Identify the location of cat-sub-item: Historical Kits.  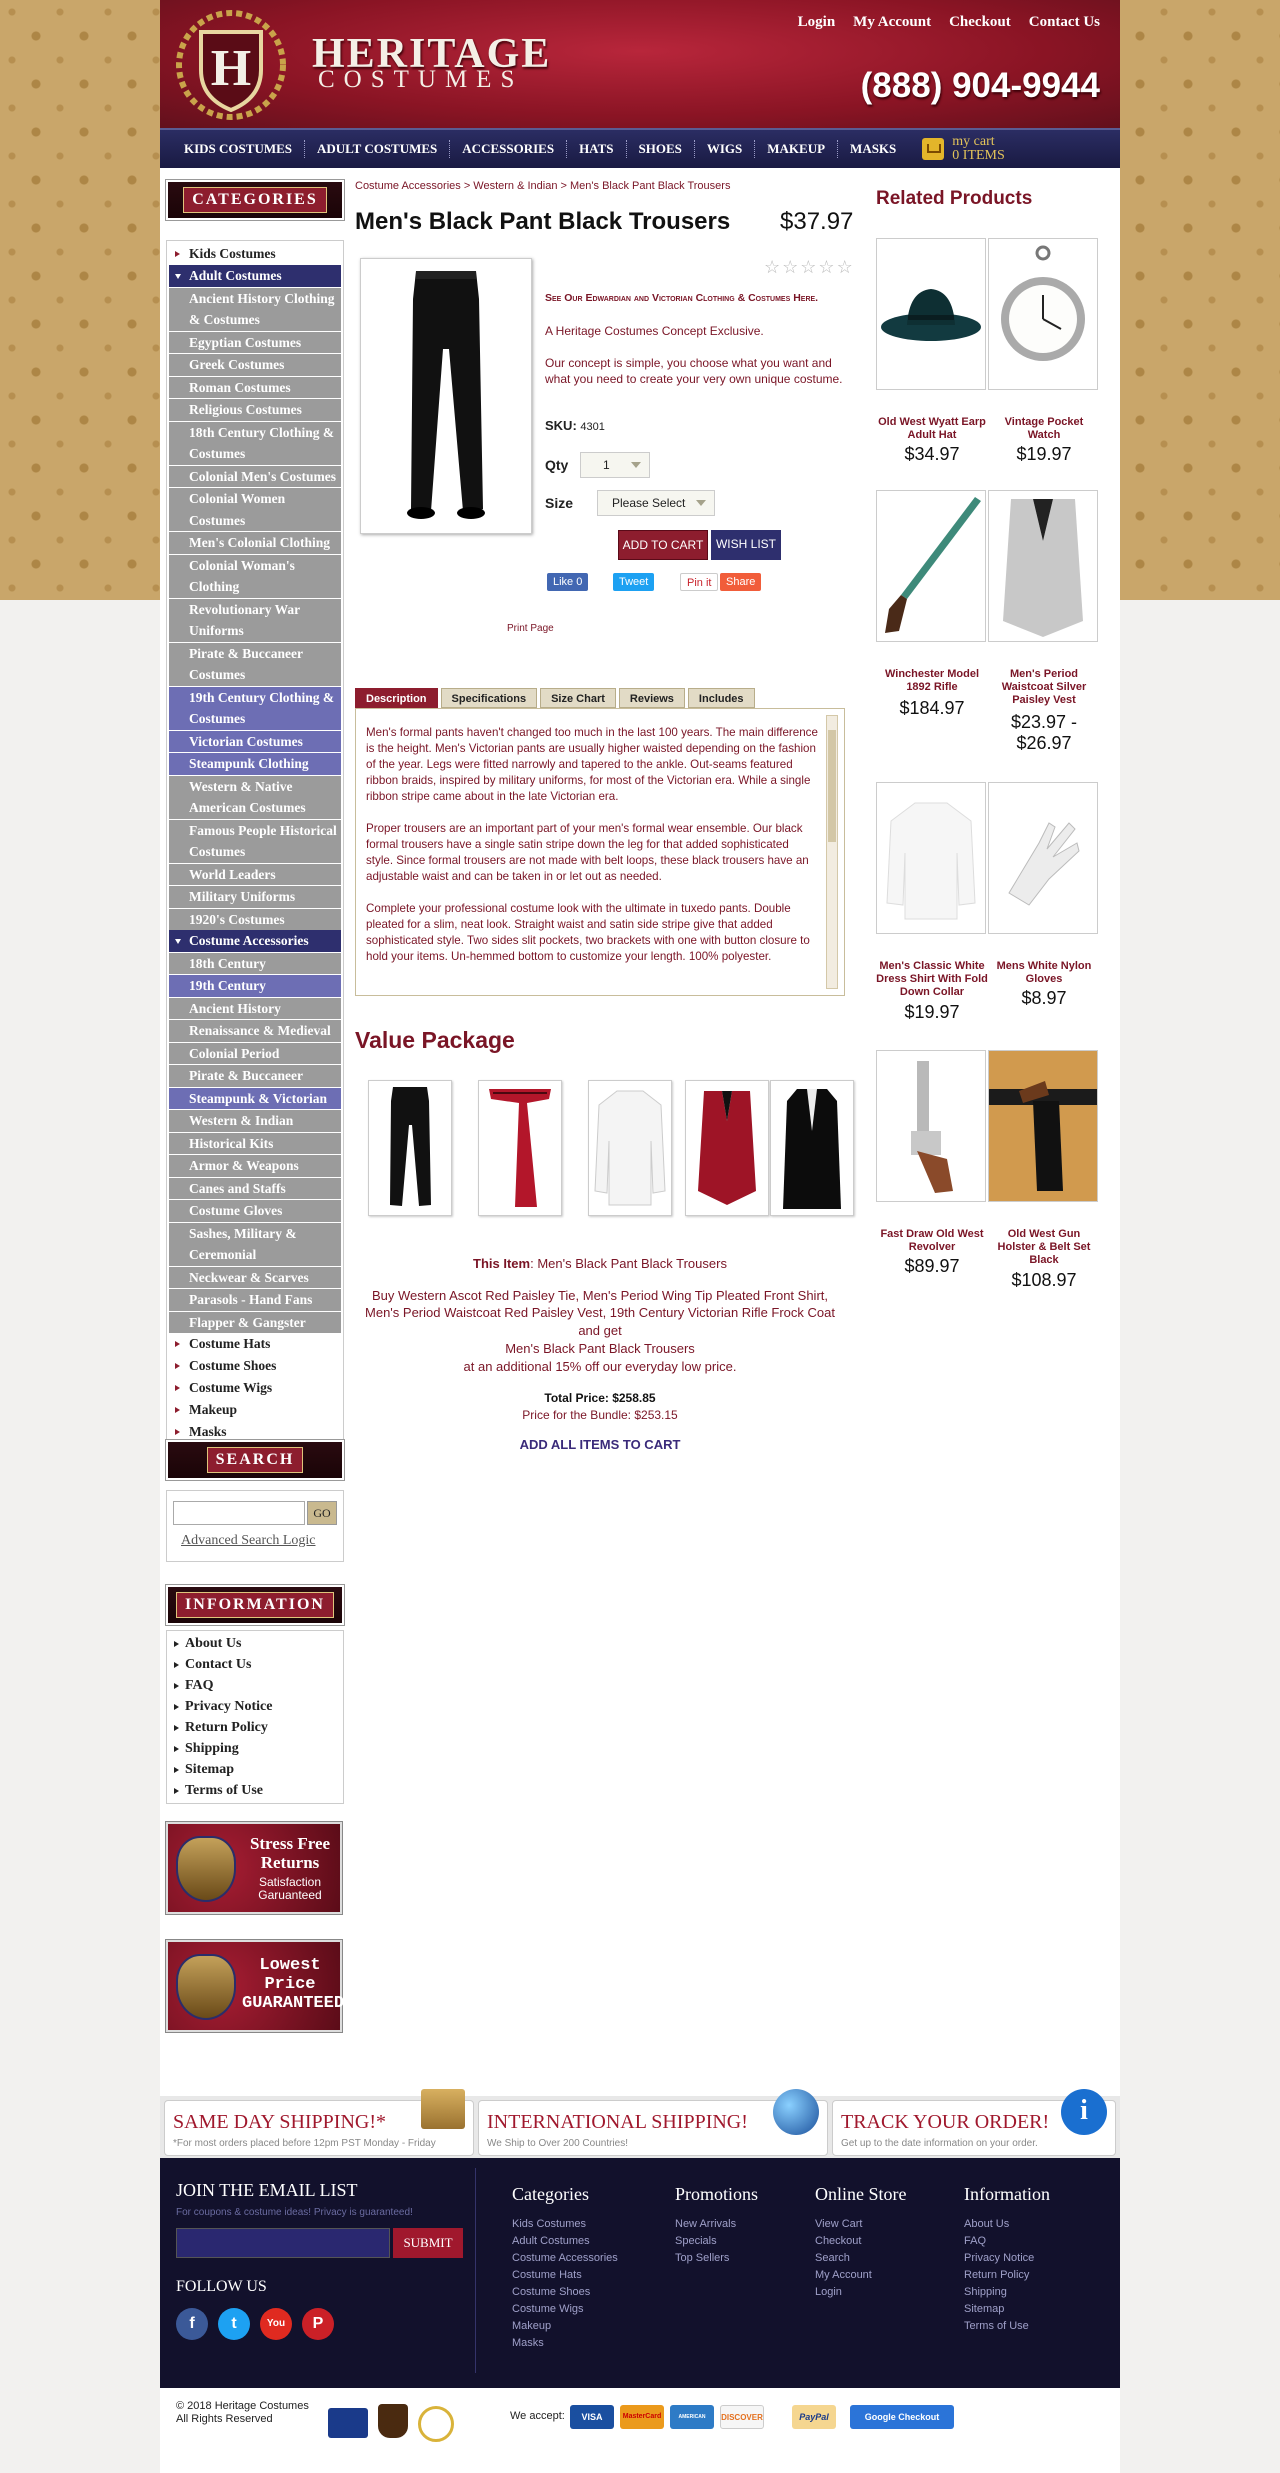
(255, 1143).